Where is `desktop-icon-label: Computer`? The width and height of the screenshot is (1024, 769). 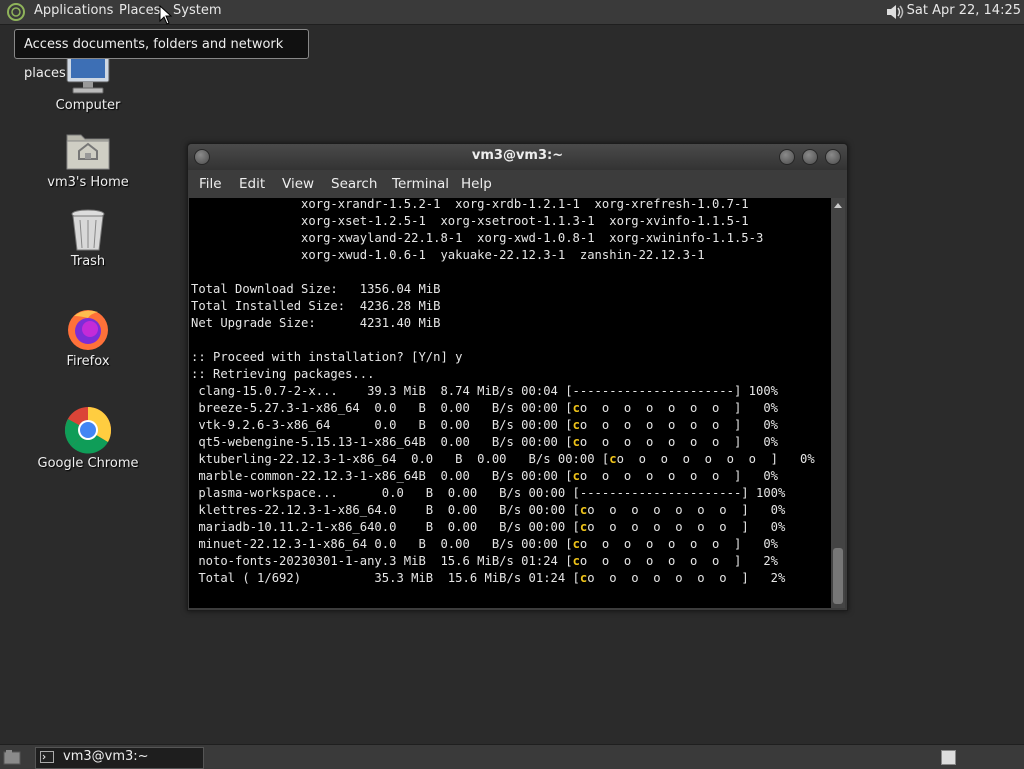
desktop-icon-label: Computer is located at coordinates (88, 105).